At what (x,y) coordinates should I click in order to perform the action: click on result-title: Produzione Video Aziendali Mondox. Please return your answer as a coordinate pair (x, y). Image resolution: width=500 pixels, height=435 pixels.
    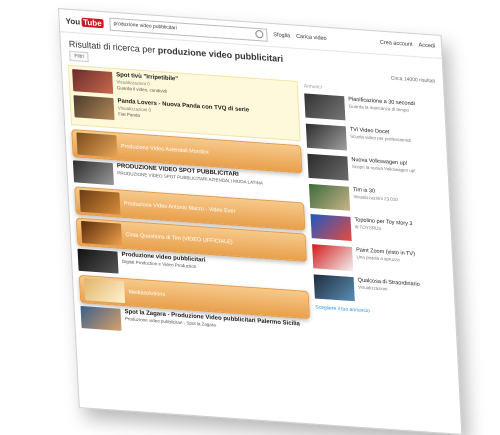
    Looking at the image, I should click on (165, 150).